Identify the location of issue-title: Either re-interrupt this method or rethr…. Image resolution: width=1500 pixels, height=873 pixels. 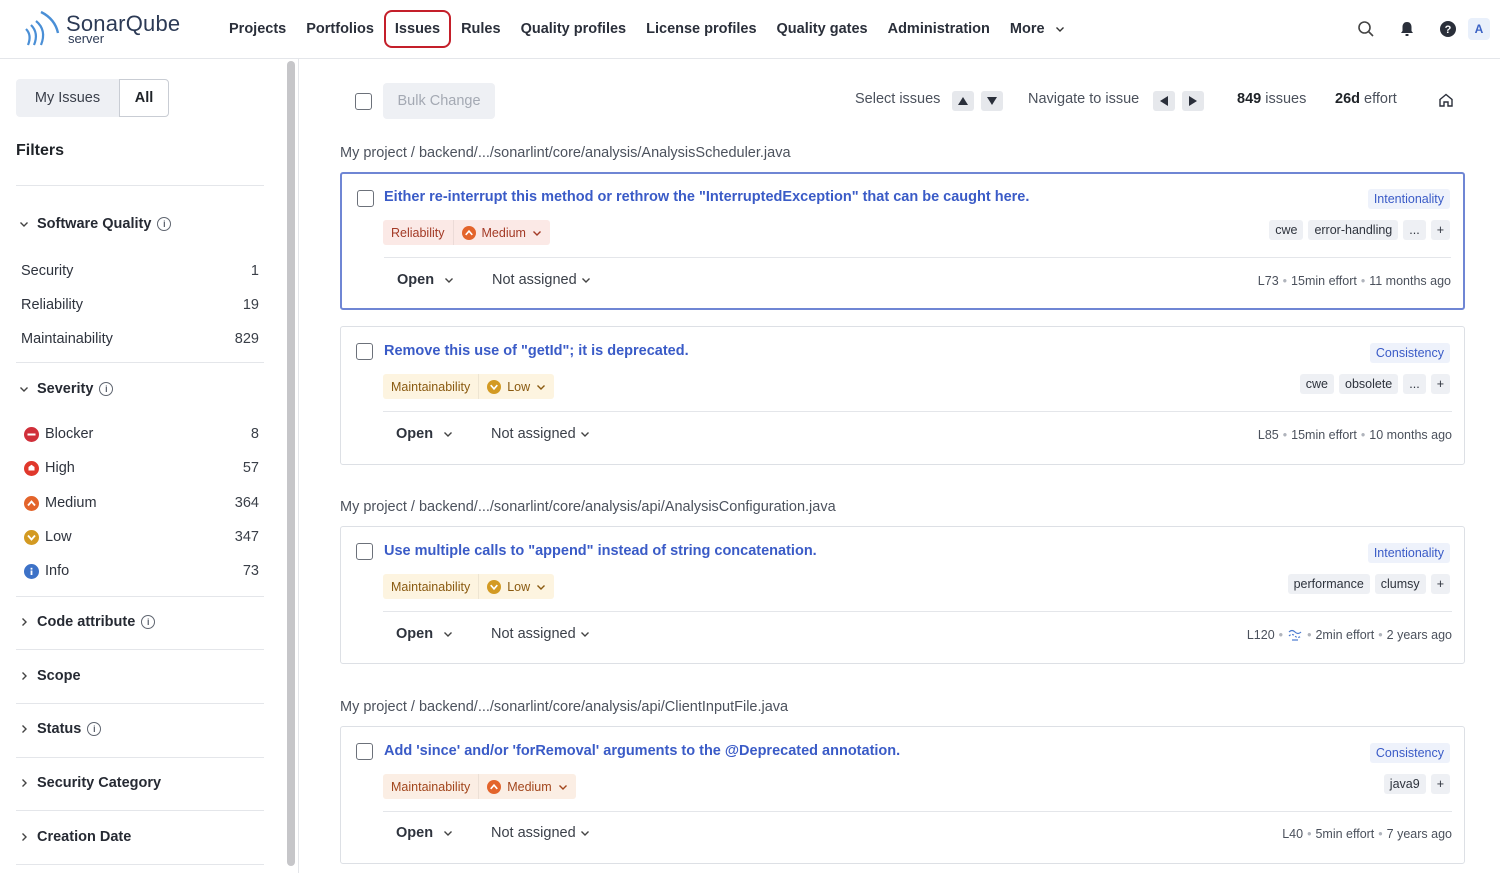
(706, 197).